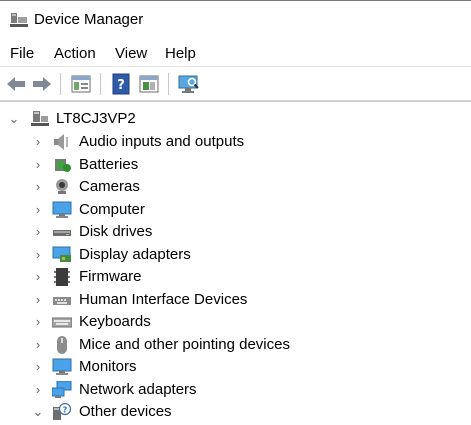 The image size is (471, 425). Describe the element at coordinates (40, 119) in the screenshot. I see `computer-tower-icon` at that location.